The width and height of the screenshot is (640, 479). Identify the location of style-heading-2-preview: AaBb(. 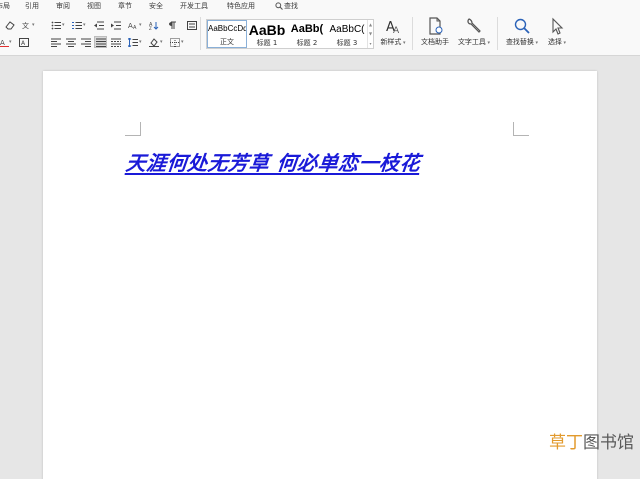
(307, 29).